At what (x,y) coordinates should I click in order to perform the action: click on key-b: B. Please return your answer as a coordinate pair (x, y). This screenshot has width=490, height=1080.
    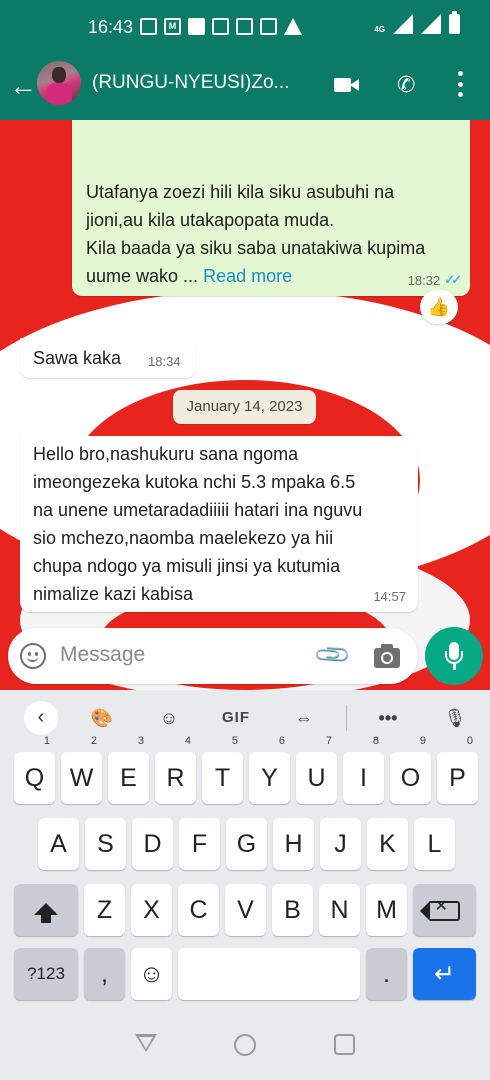
    Looking at the image, I should click on (292, 910).